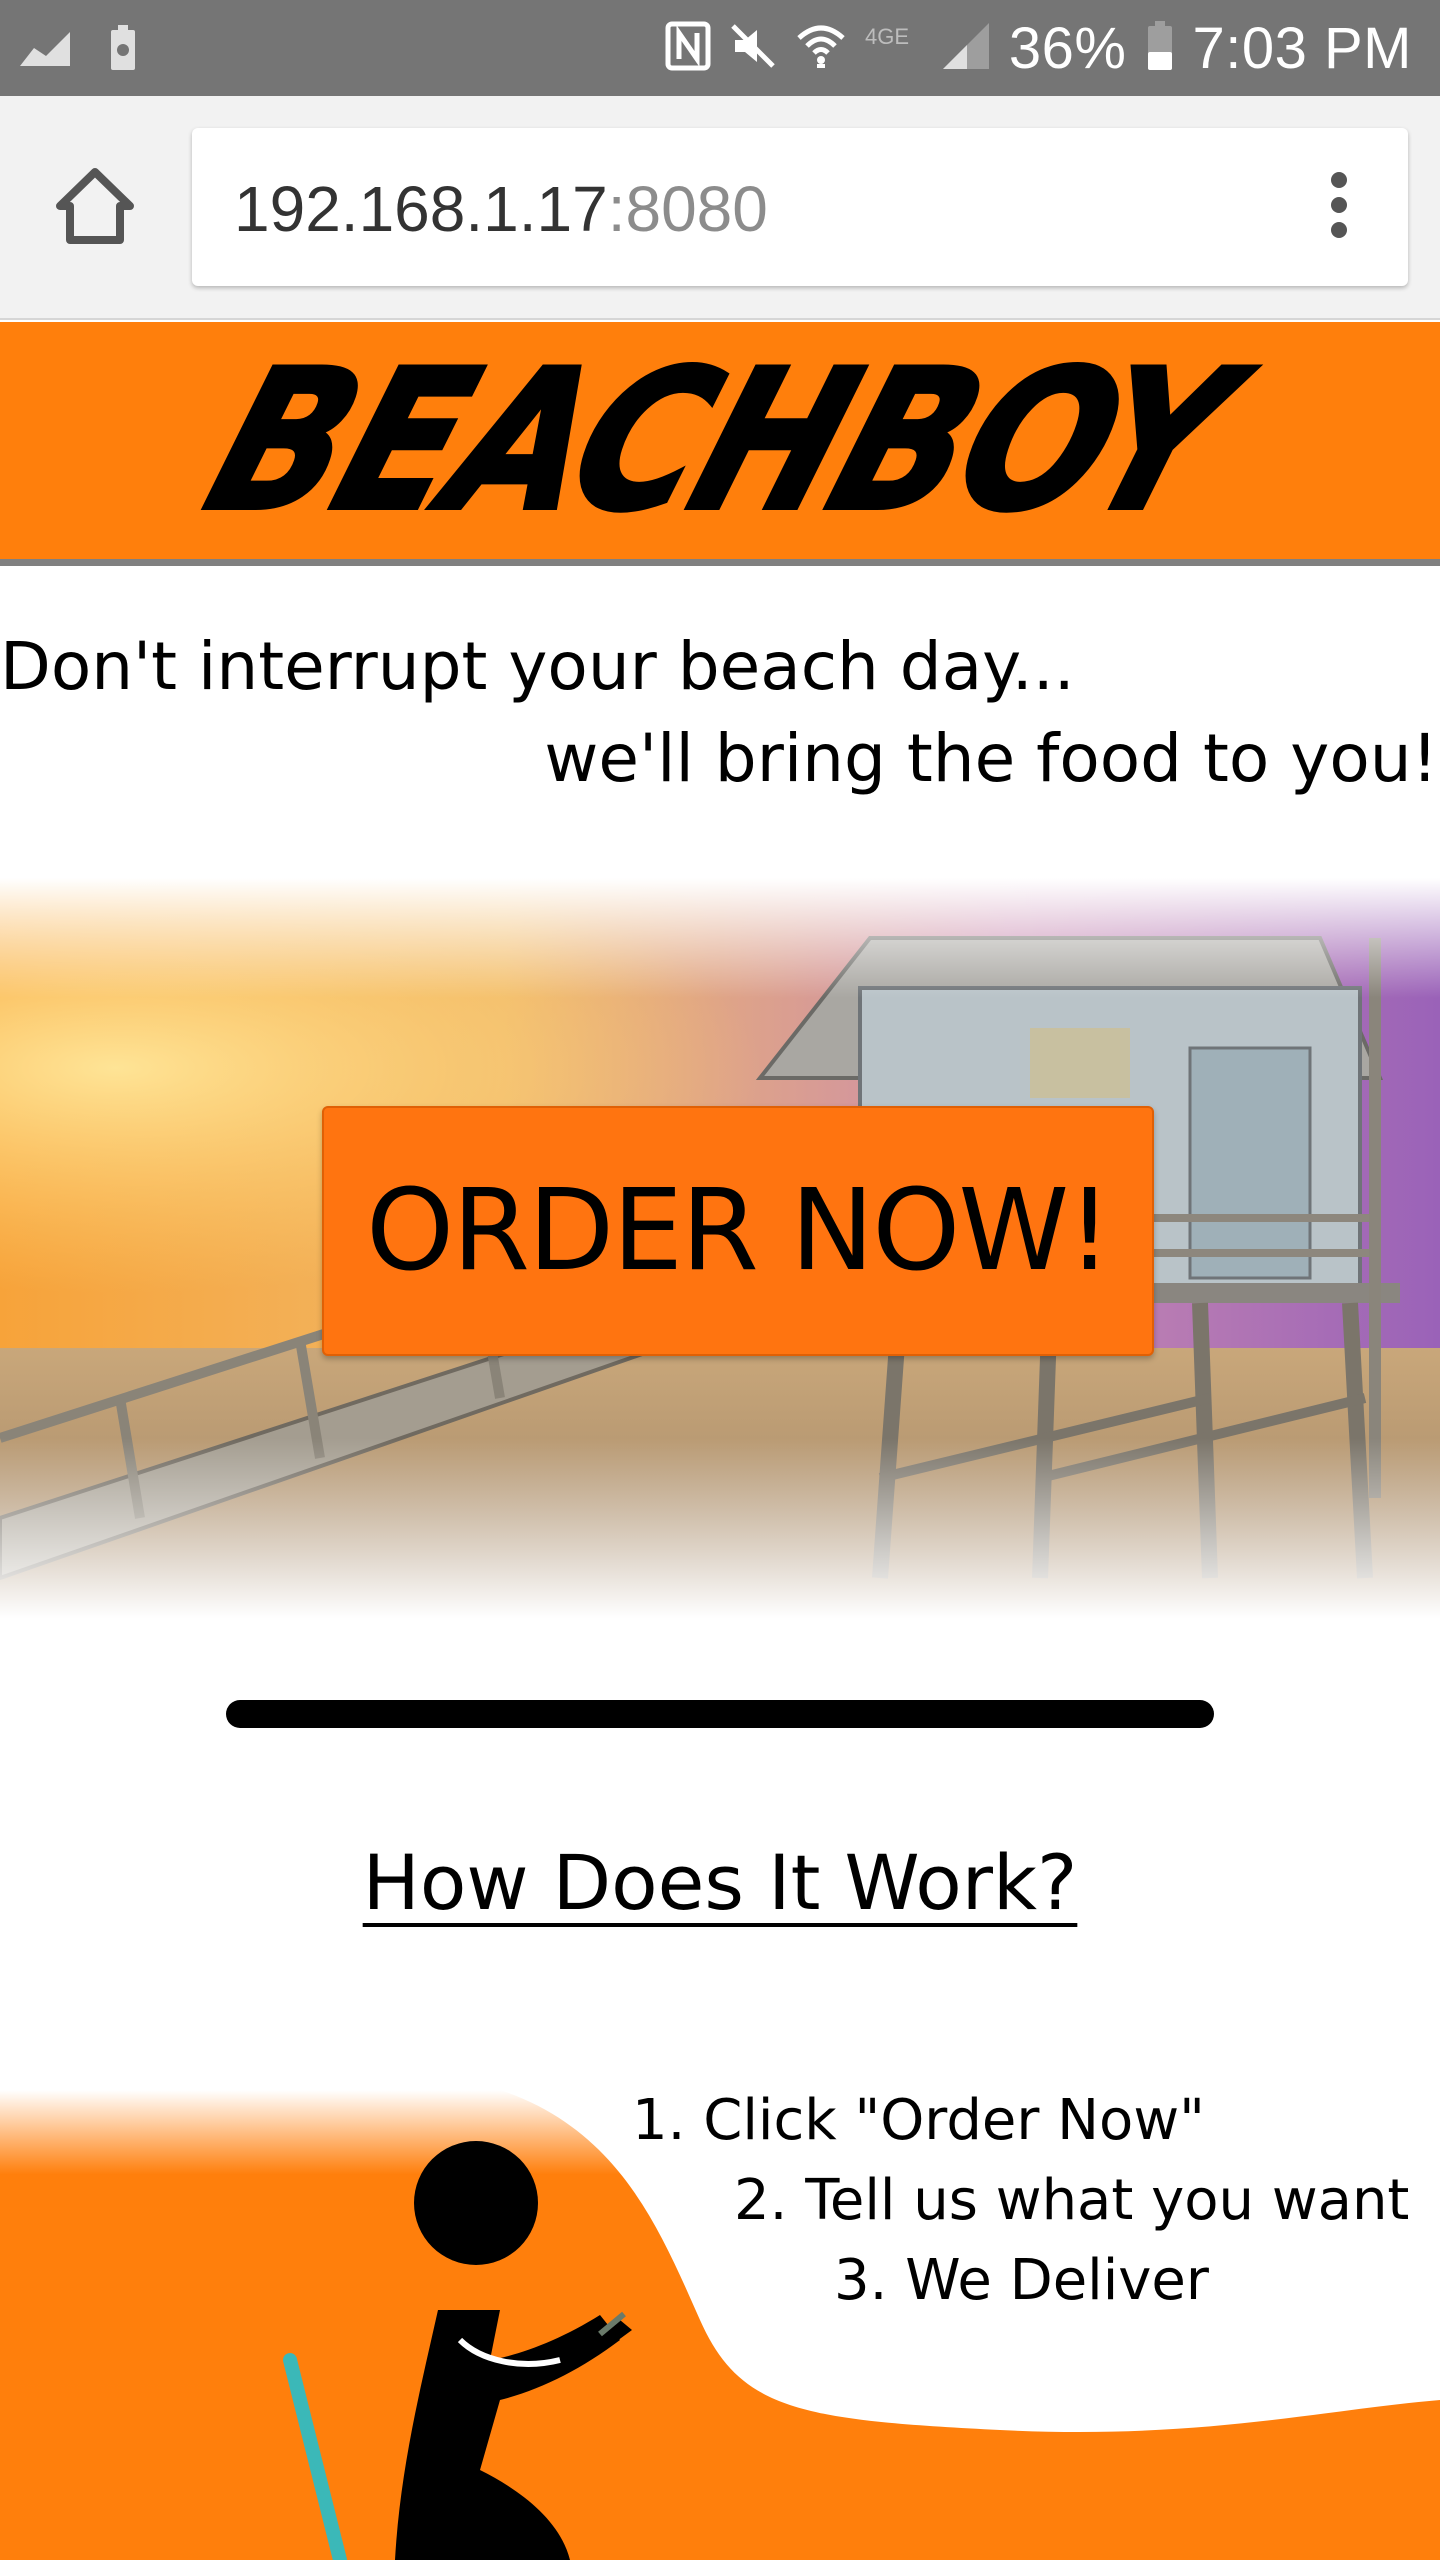  I want to click on svg-text: 4GE, so click(887, 36).